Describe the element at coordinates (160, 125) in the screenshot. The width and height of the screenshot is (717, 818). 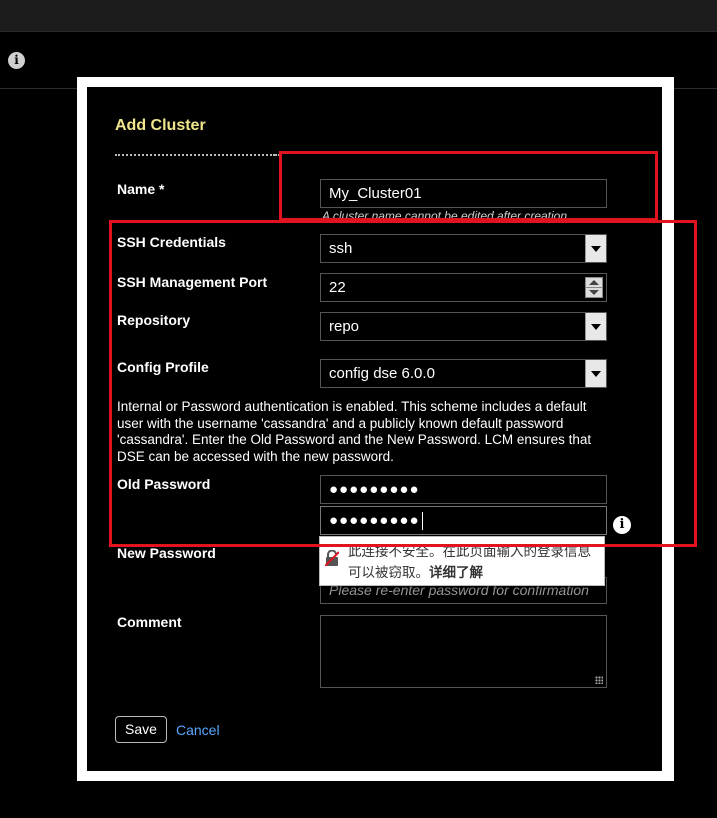
I see `dialog-title: Add Cluster` at that location.